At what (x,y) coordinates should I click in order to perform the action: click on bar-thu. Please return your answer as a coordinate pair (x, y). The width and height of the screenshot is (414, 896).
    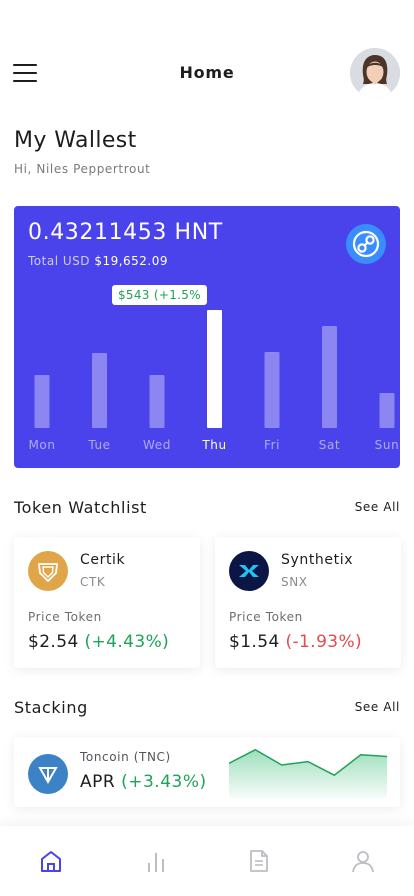
    Looking at the image, I should click on (214, 369).